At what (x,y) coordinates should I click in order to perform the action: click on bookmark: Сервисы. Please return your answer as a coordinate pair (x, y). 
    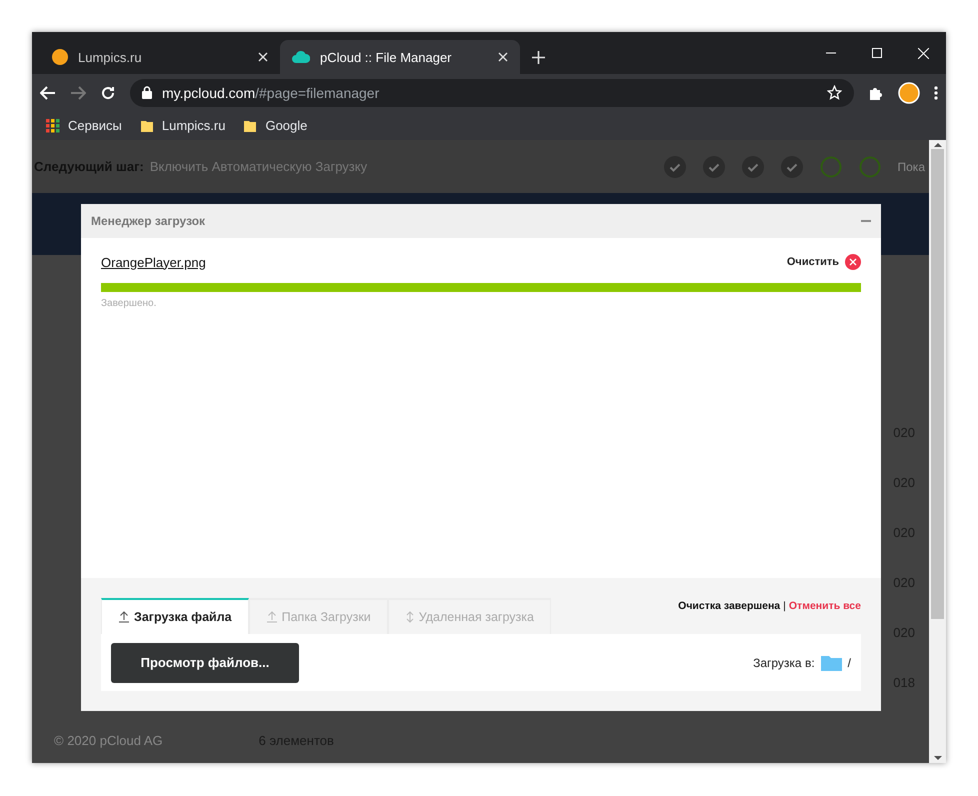
    Looking at the image, I should click on (84, 125).